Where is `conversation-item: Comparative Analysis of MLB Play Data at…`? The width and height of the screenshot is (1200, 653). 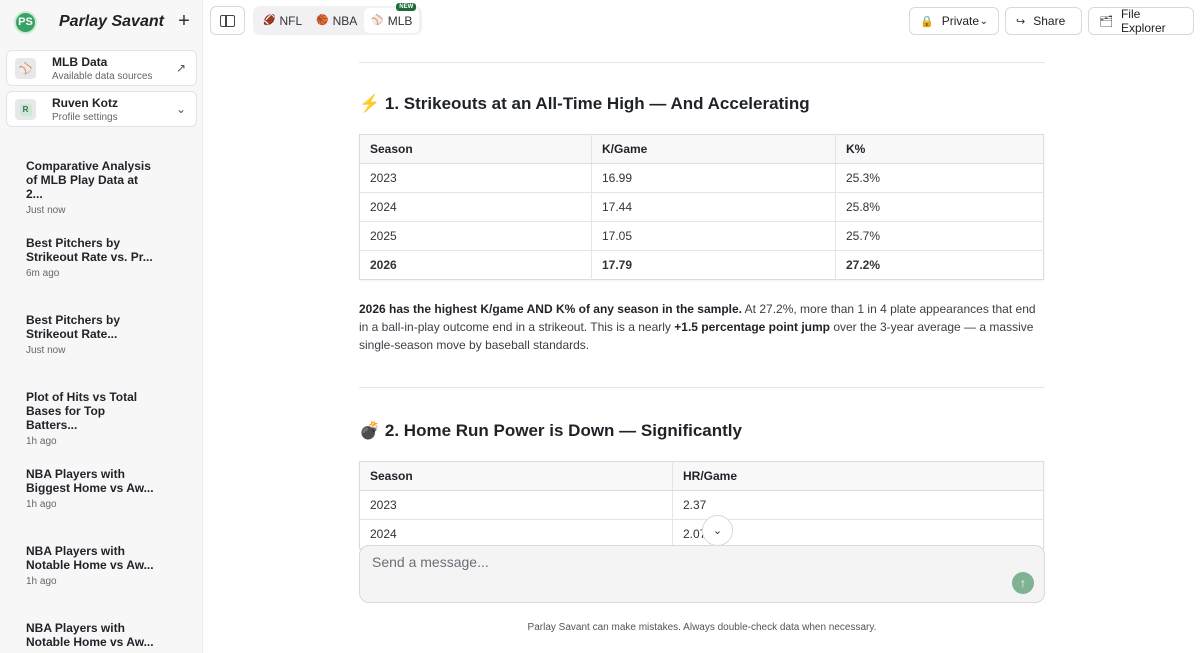 conversation-item: Comparative Analysis of MLB Play Data at… is located at coordinates (91, 187).